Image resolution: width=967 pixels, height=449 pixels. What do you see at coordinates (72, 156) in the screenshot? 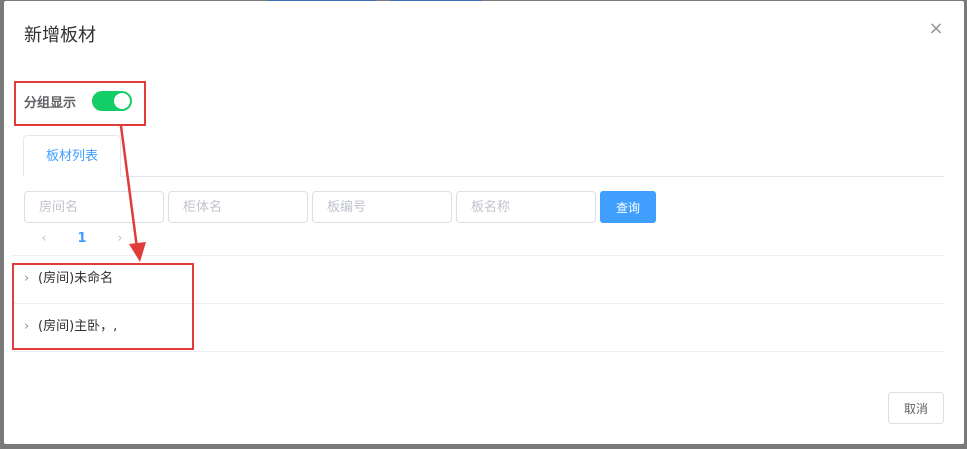
I see `tab-board-list: 板材列表` at bounding box center [72, 156].